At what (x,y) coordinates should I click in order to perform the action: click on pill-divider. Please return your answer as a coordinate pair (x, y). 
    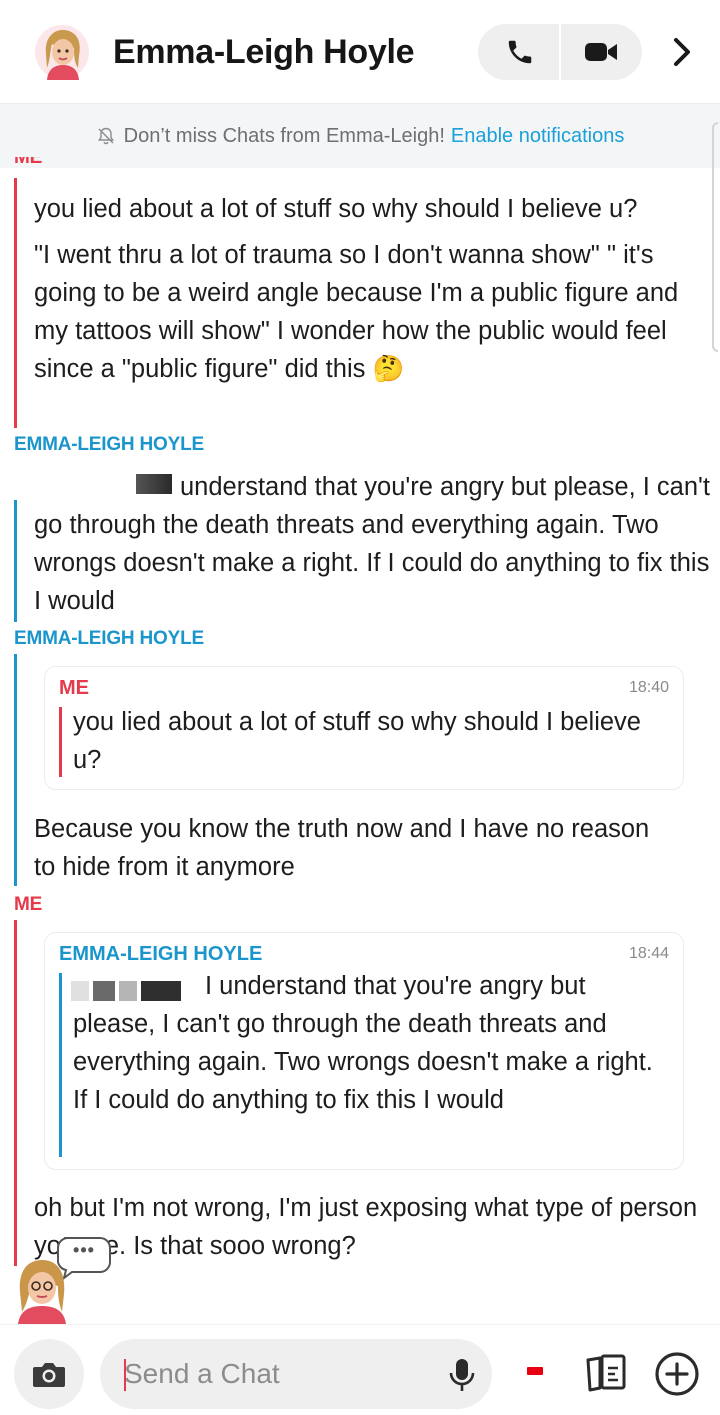
    Looking at the image, I should click on (560, 52).